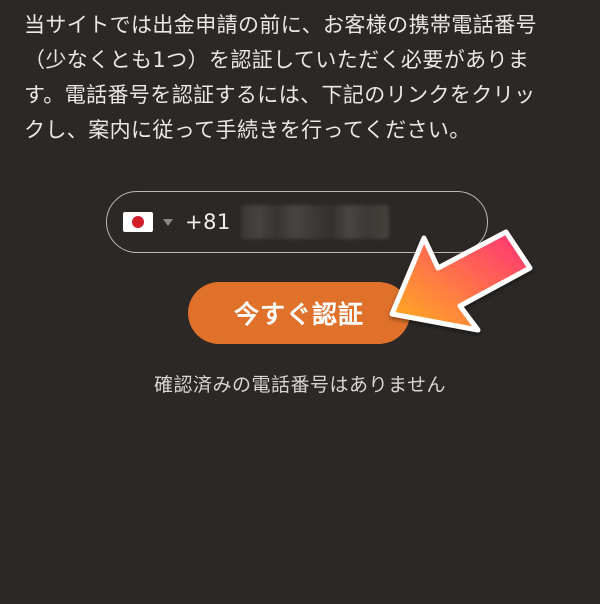 Image resolution: width=600 pixels, height=604 pixels. What do you see at coordinates (299, 313) in the screenshot?
I see `verify-now-button: 今すぐ認証` at bounding box center [299, 313].